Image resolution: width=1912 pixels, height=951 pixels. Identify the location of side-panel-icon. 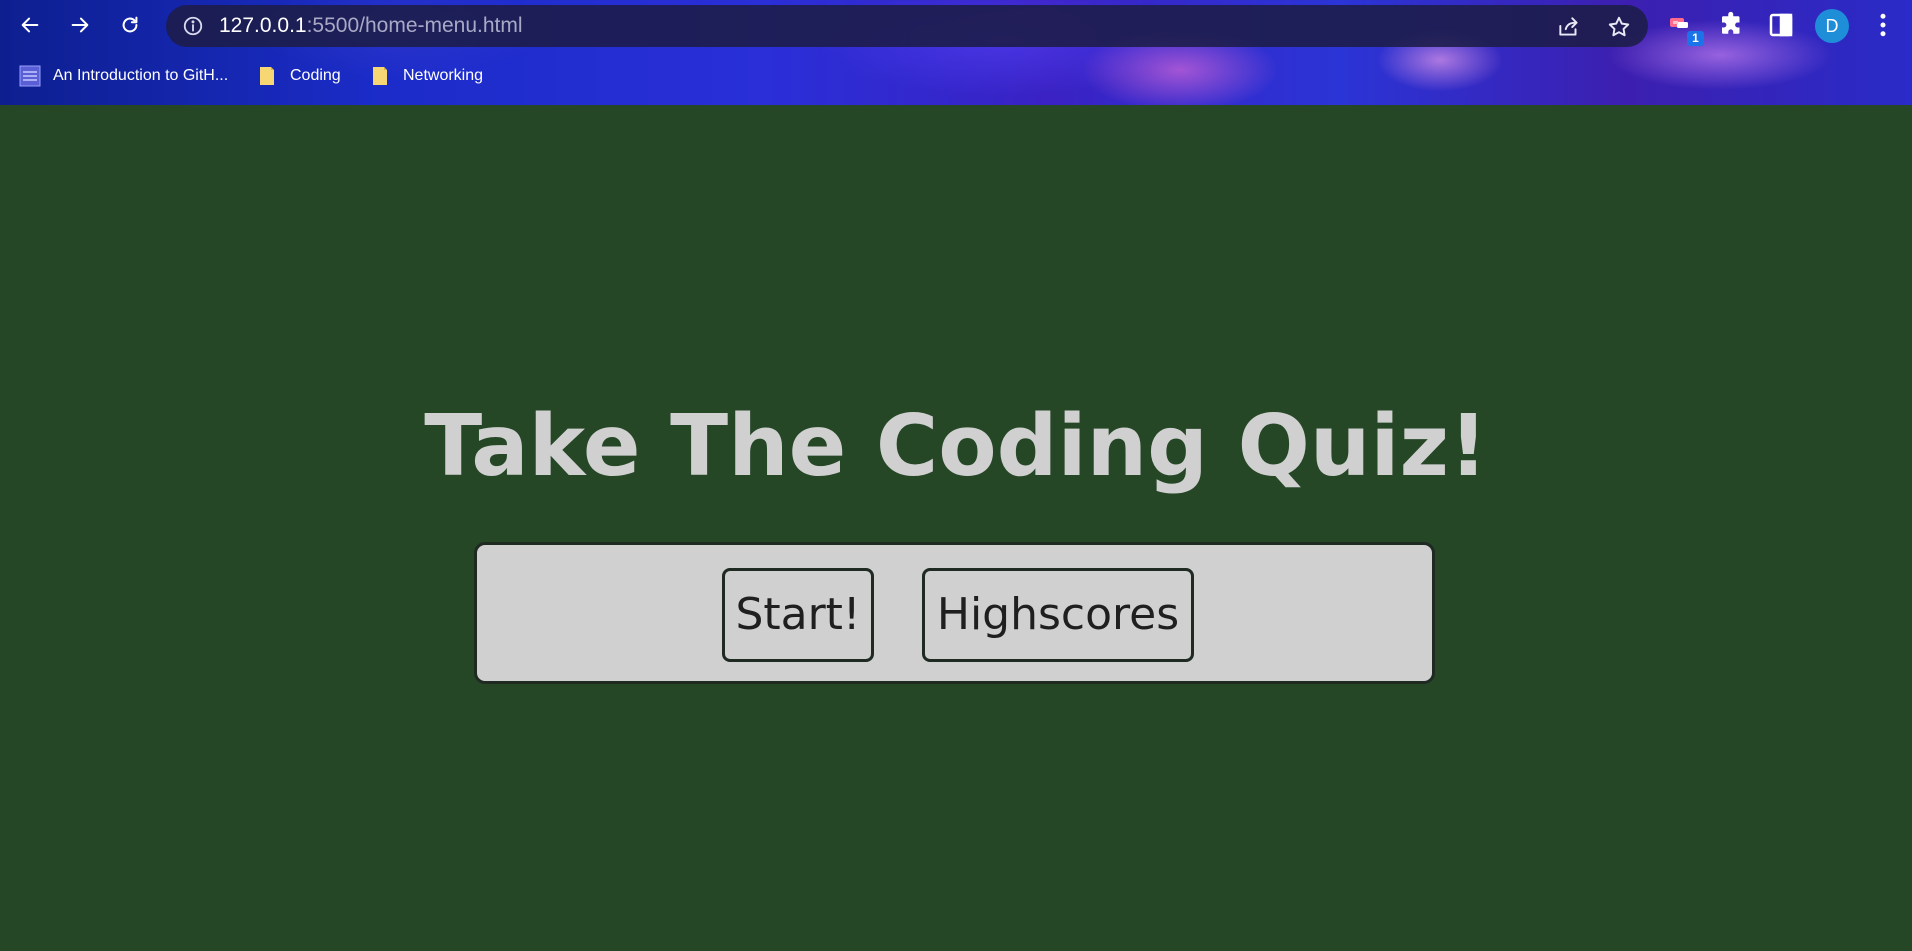
(1781, 25).